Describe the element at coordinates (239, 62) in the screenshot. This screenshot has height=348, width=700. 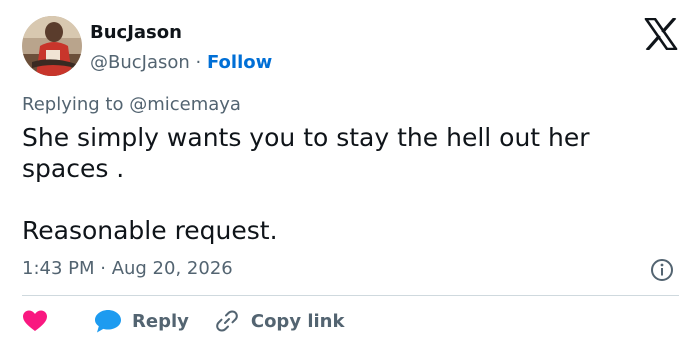
I see `follow-button: Follow` at that location.